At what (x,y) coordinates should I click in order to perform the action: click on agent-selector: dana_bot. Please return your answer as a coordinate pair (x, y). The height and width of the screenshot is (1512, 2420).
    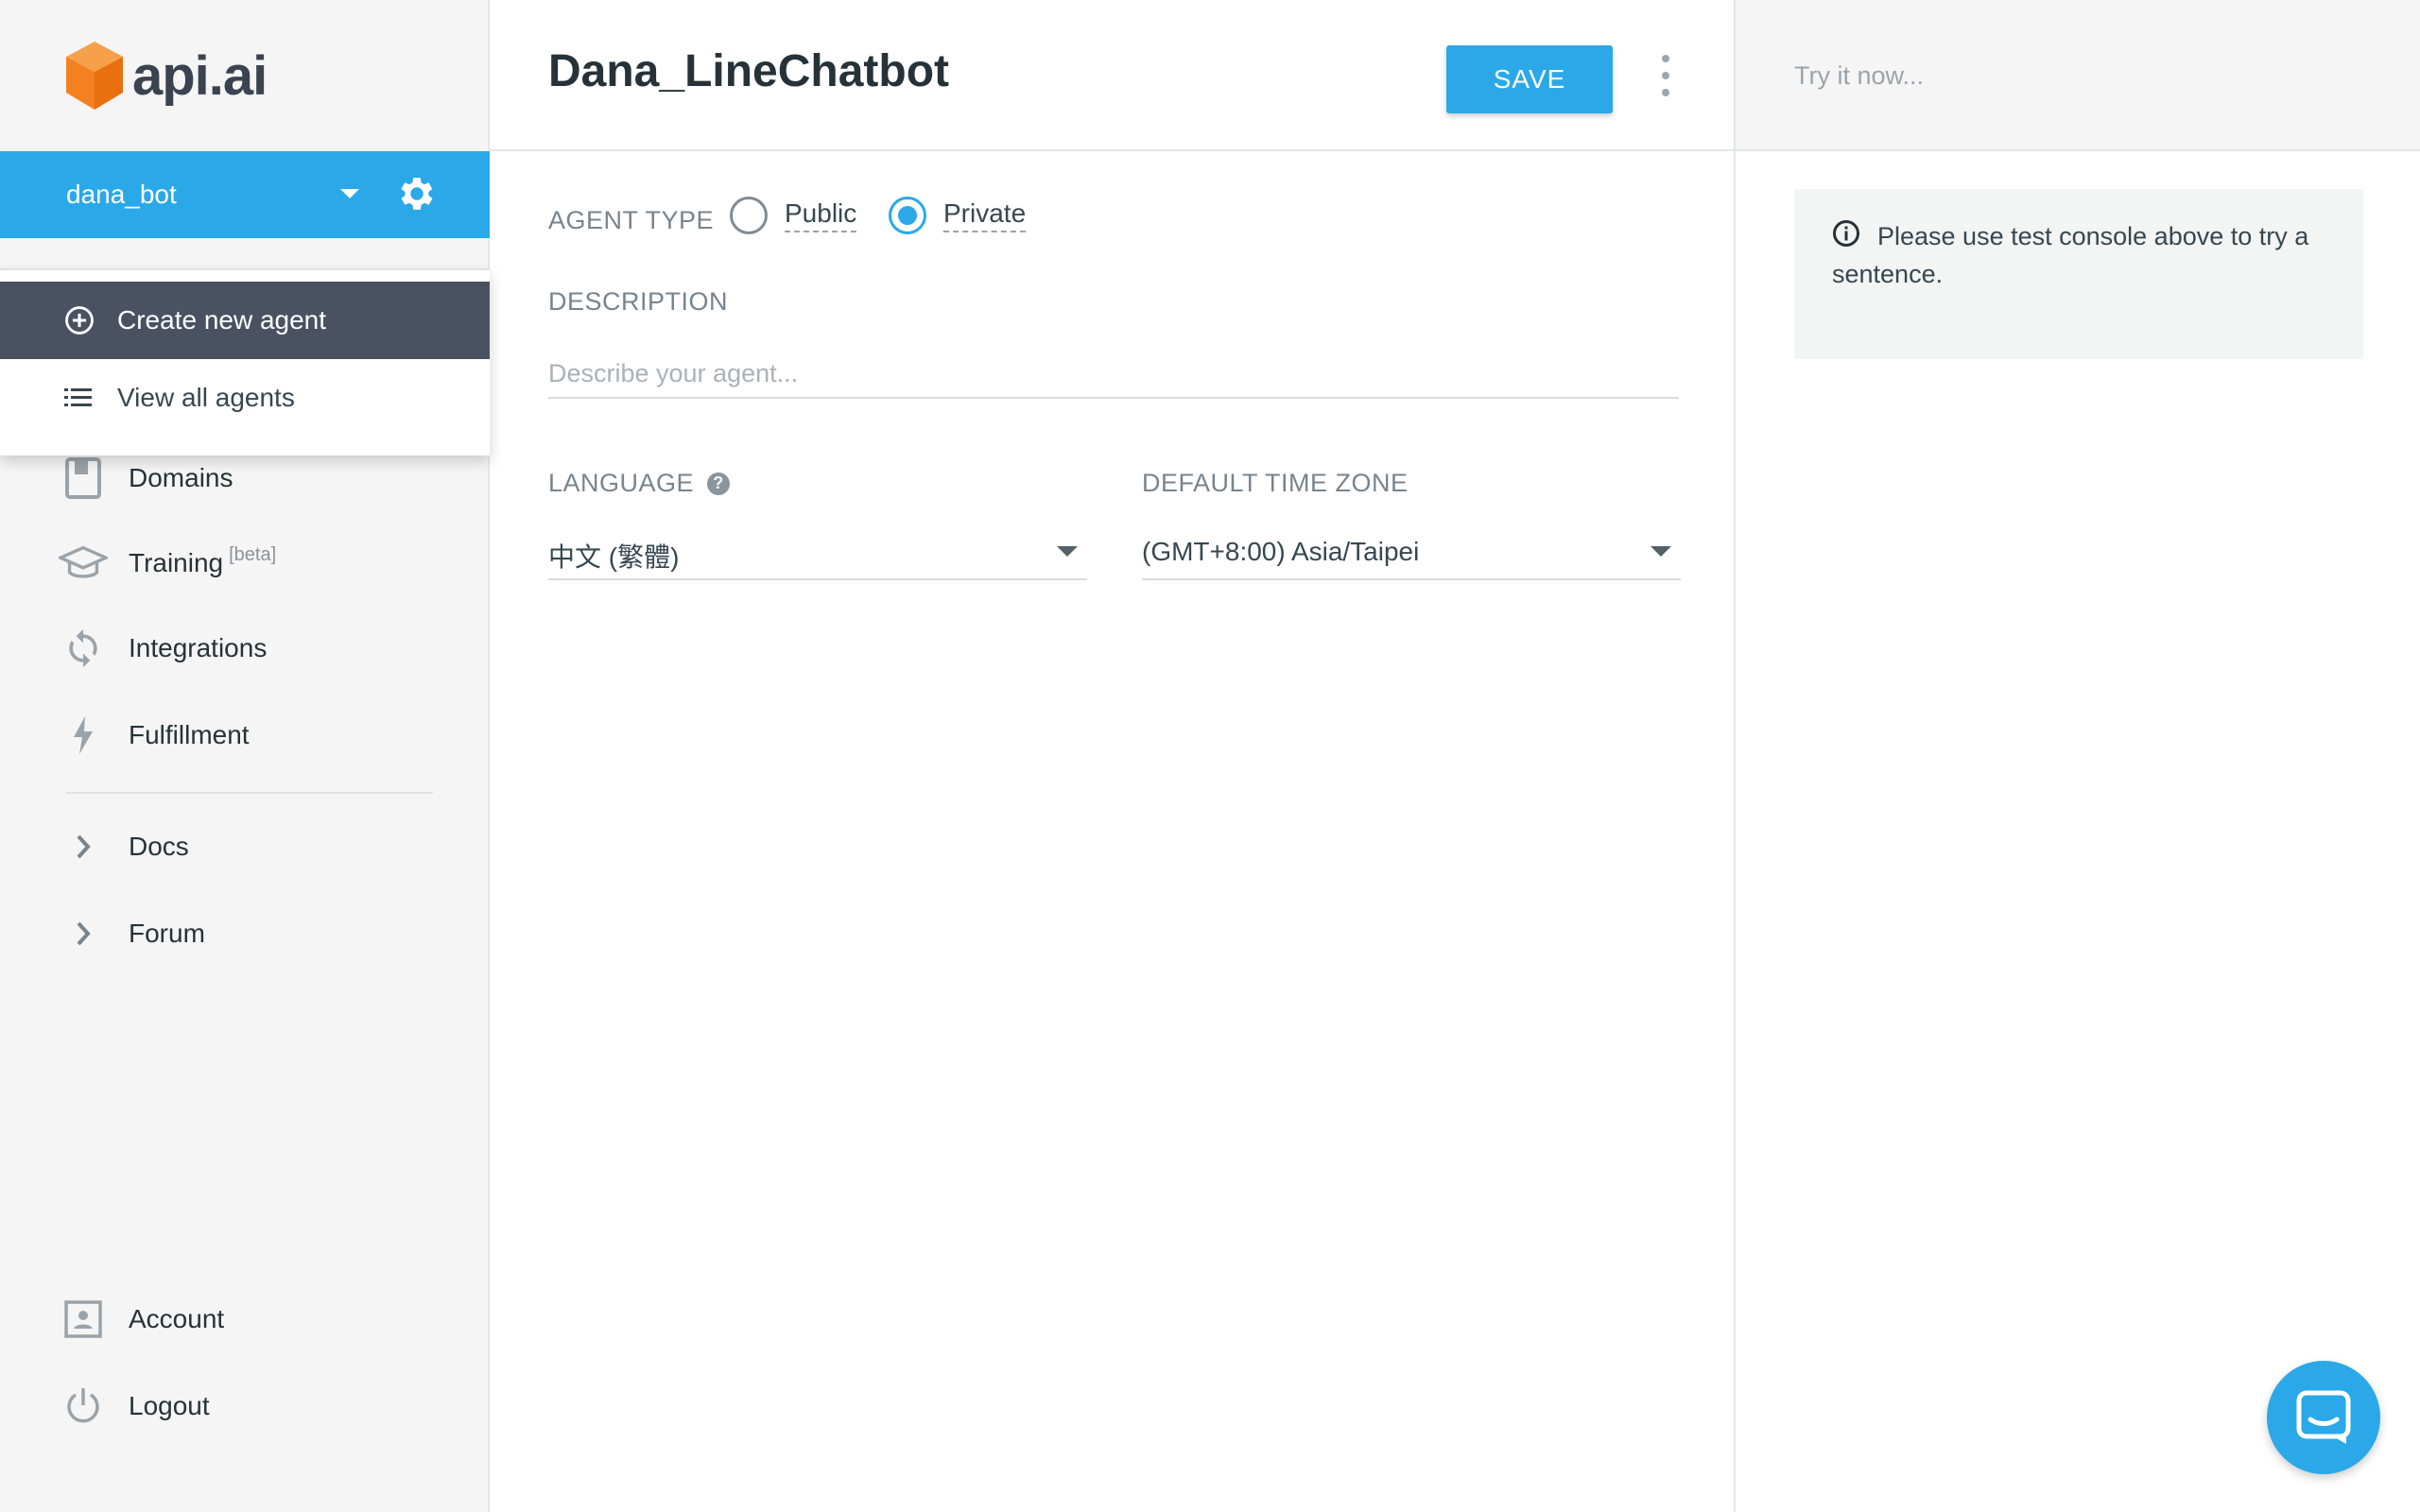
    Looking at the image, I should click on (245, 194).